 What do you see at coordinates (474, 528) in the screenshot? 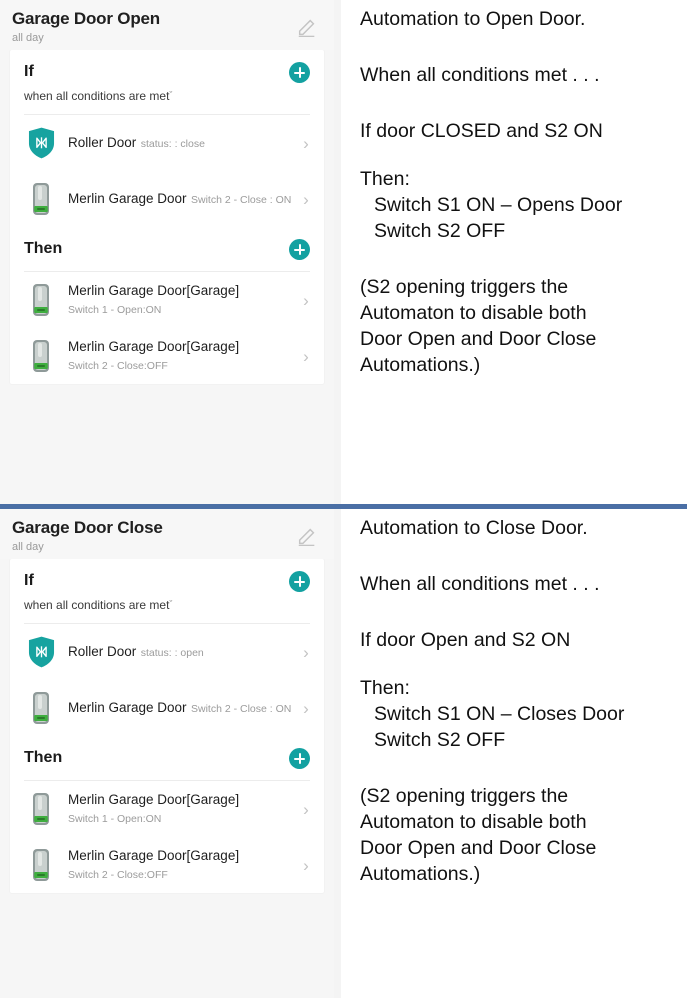
I see `annotation-heading: Automation to Close Door.` at bounding box center [474, 528].